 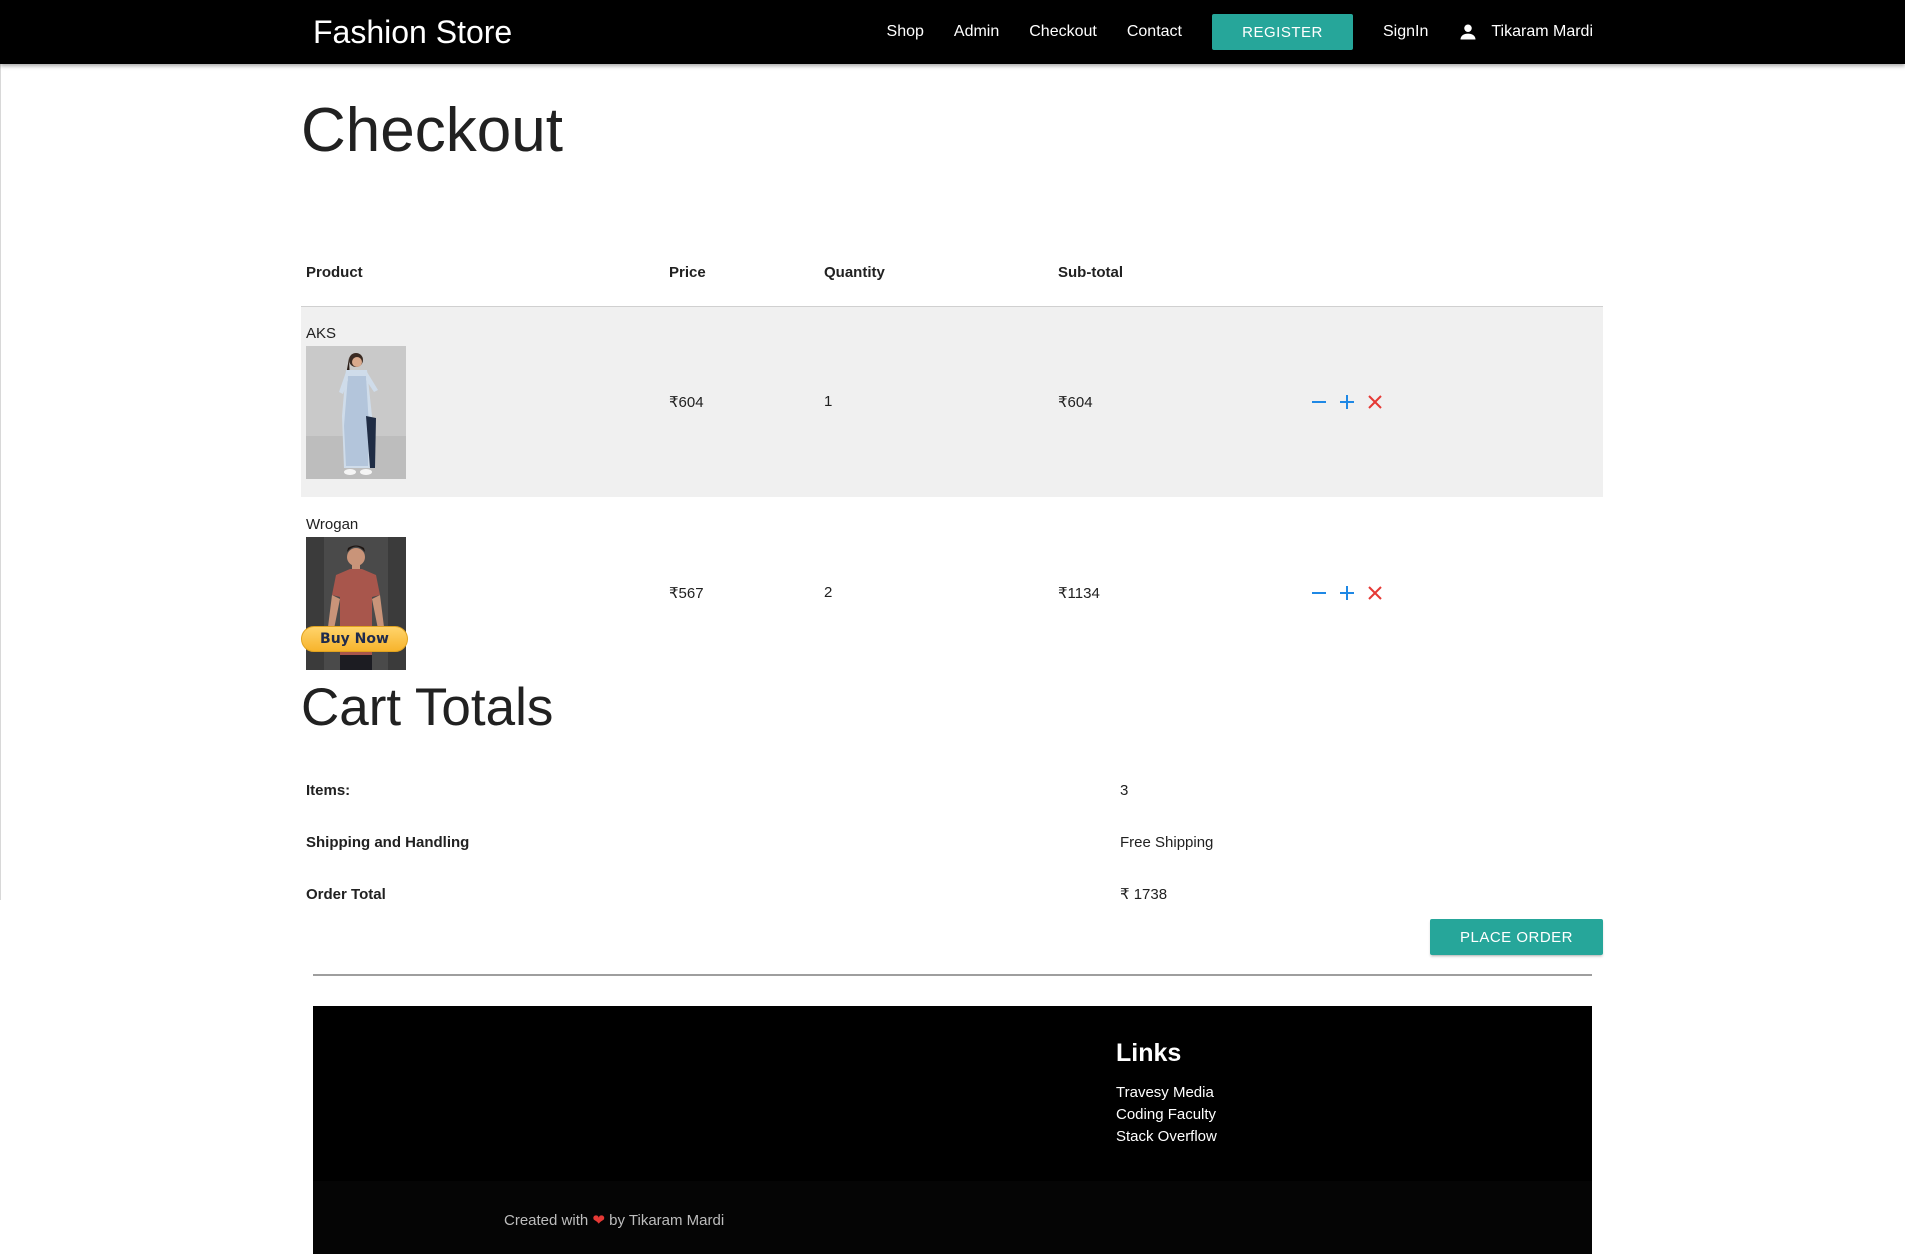 I want to click on brand-logo: Fashion Store, so click(x=412, y=32).